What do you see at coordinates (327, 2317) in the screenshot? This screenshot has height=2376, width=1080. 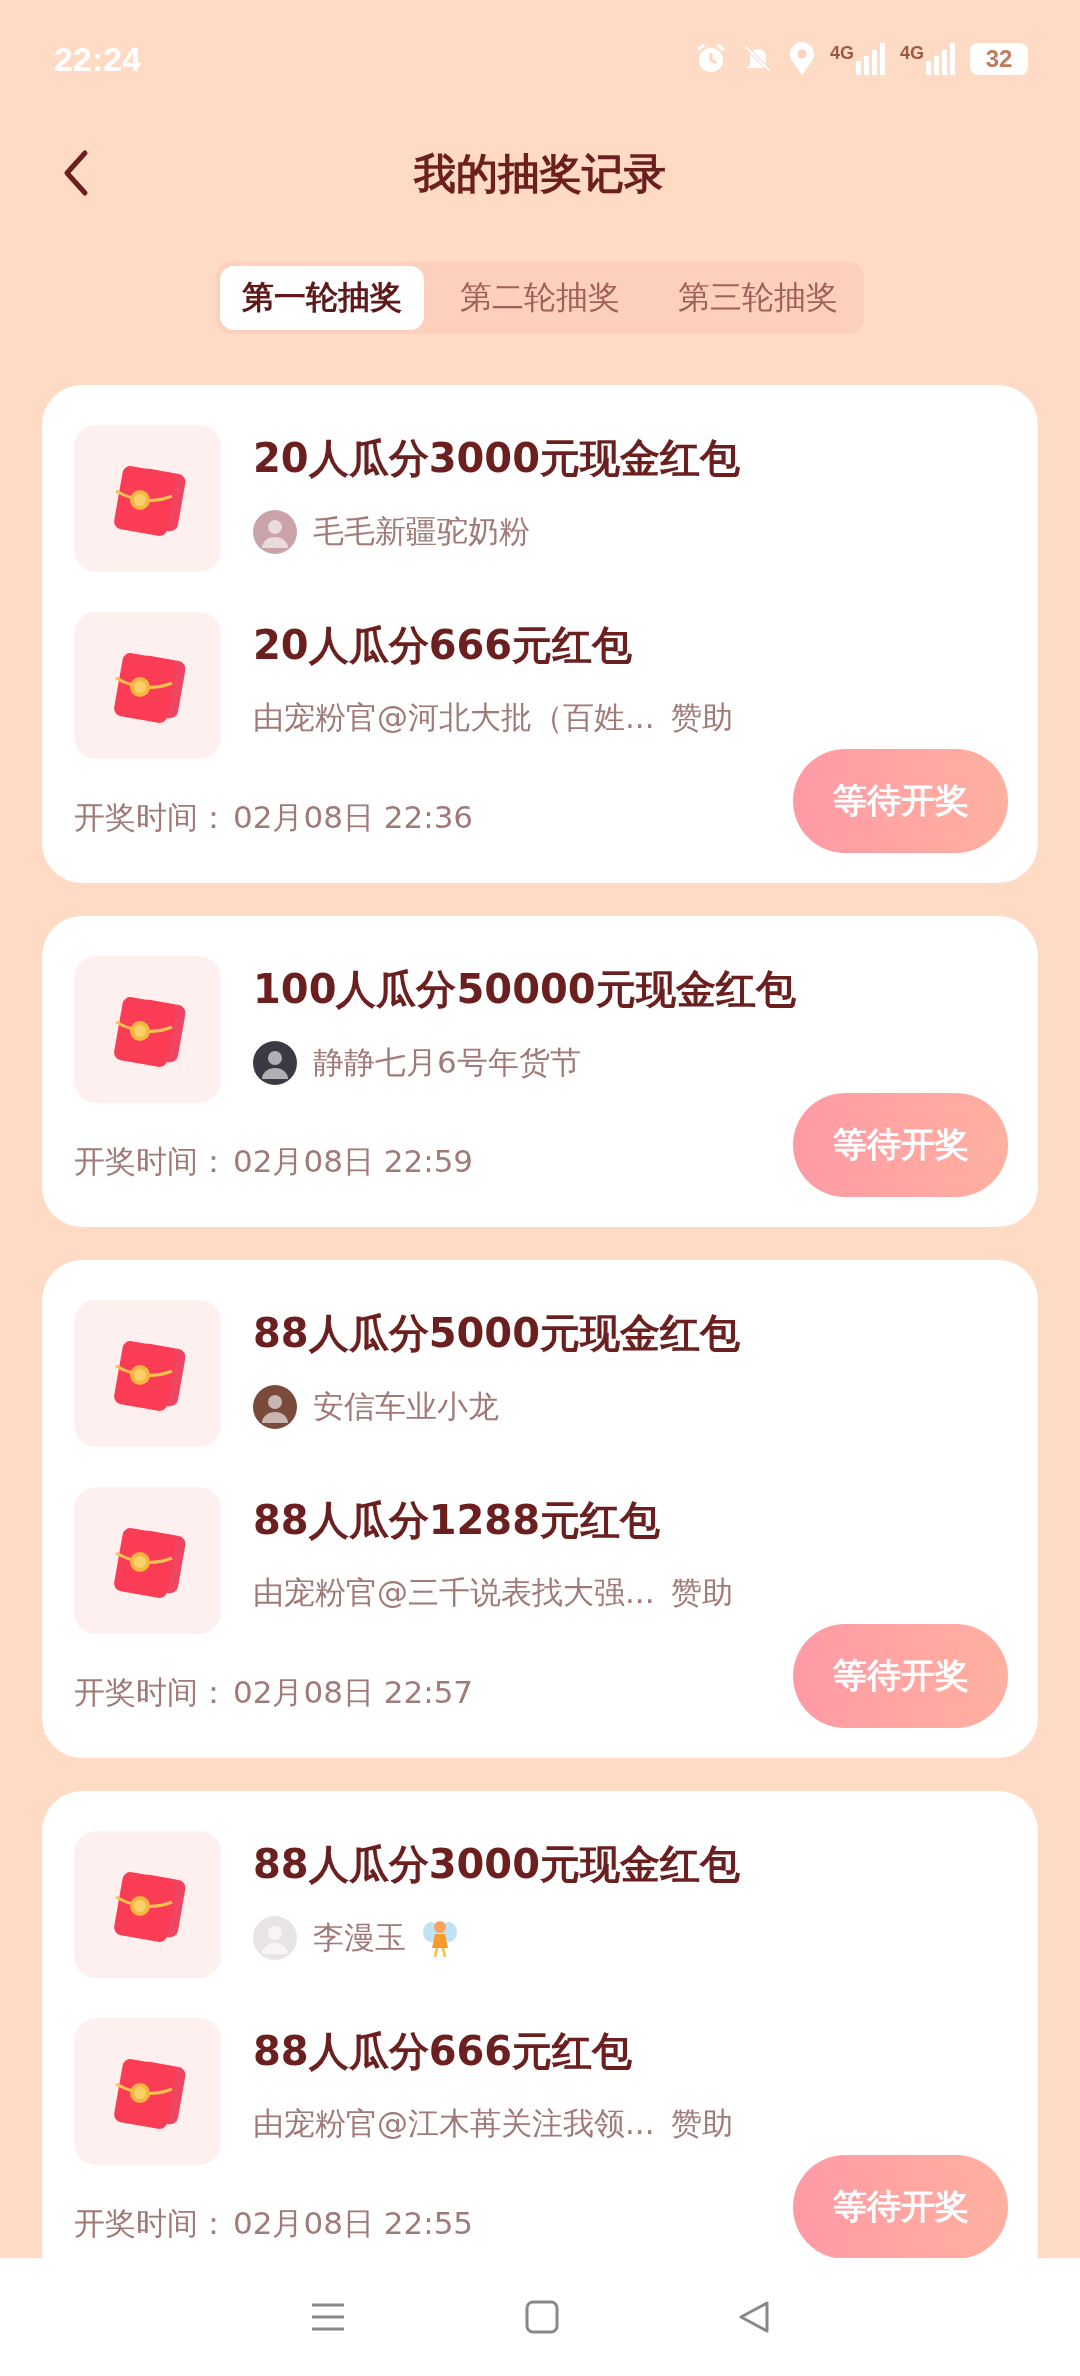 I see `menu-icon` at bounding box center [327, 2317].